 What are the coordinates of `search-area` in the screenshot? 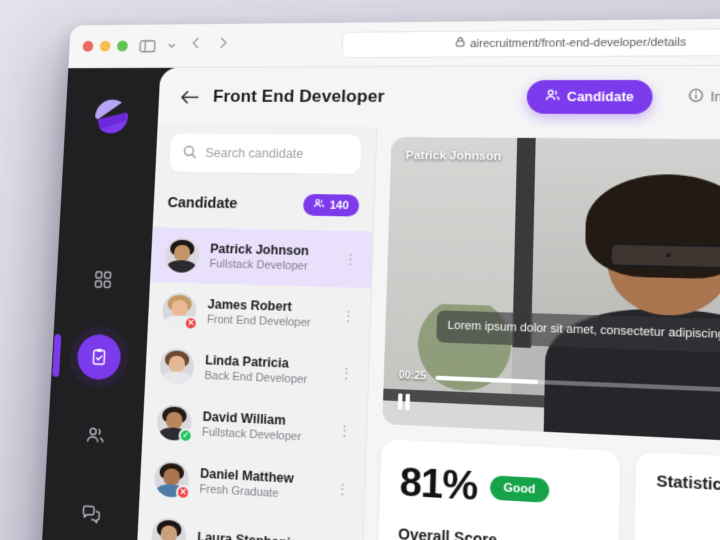 It's located at (266, 158).